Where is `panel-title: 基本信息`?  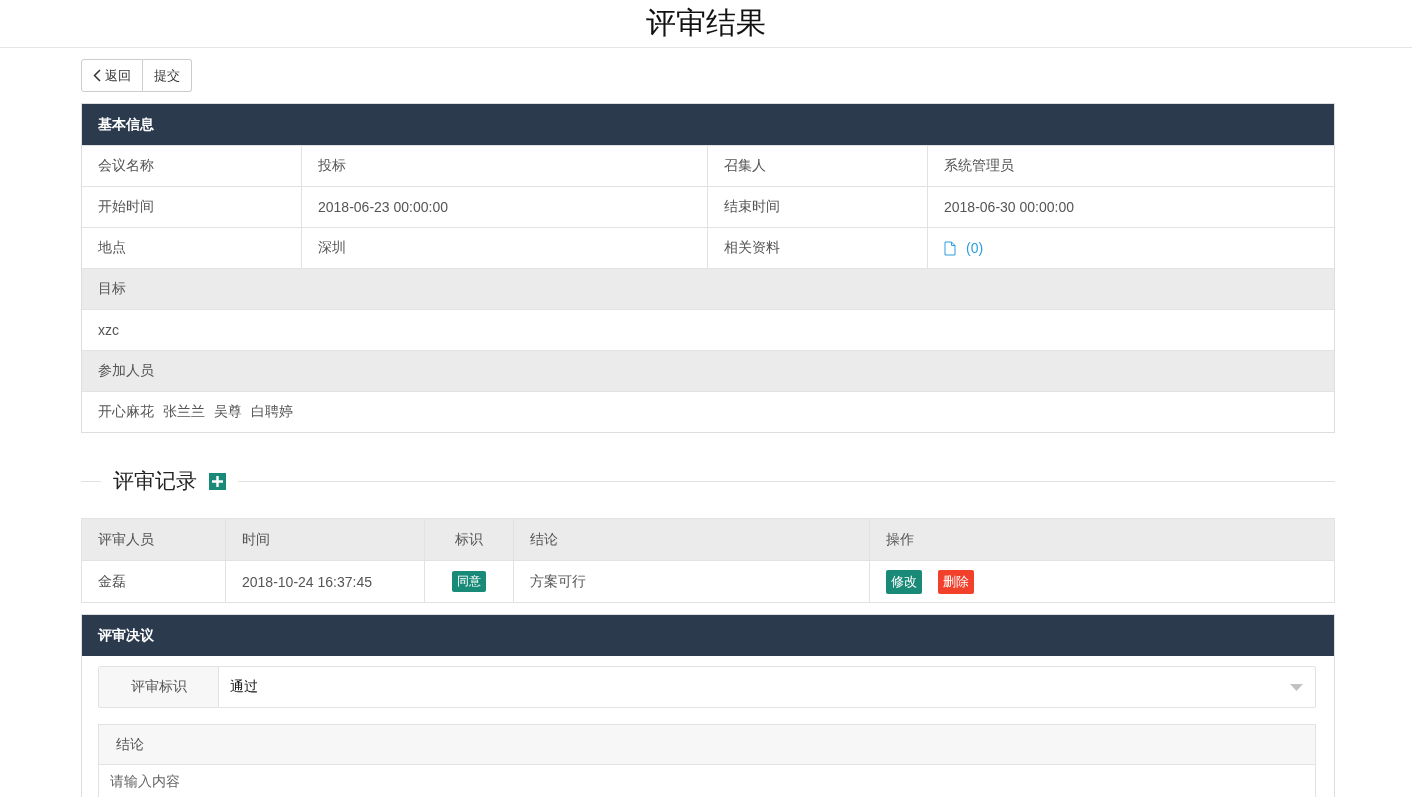 panel-title: 基本信息 is located at coordinates (708, 124).